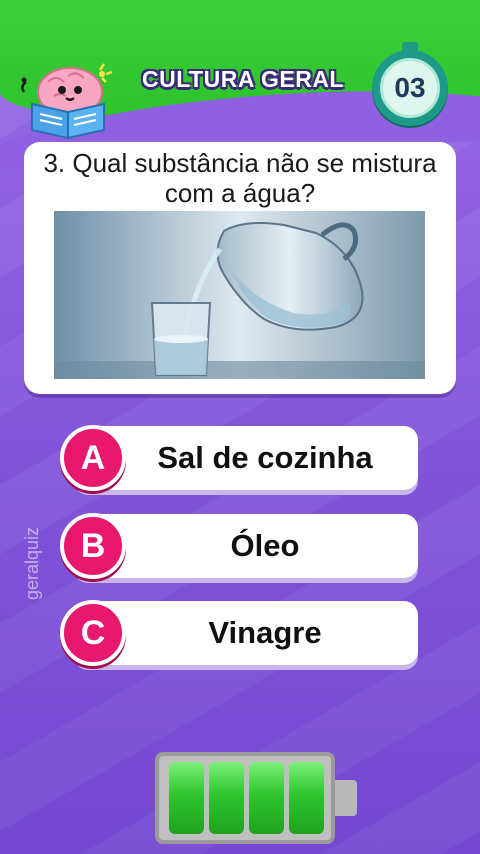 This screenshot has width=480, height=854. I want to click on answer-letter-badge: B, so click(93, 546).